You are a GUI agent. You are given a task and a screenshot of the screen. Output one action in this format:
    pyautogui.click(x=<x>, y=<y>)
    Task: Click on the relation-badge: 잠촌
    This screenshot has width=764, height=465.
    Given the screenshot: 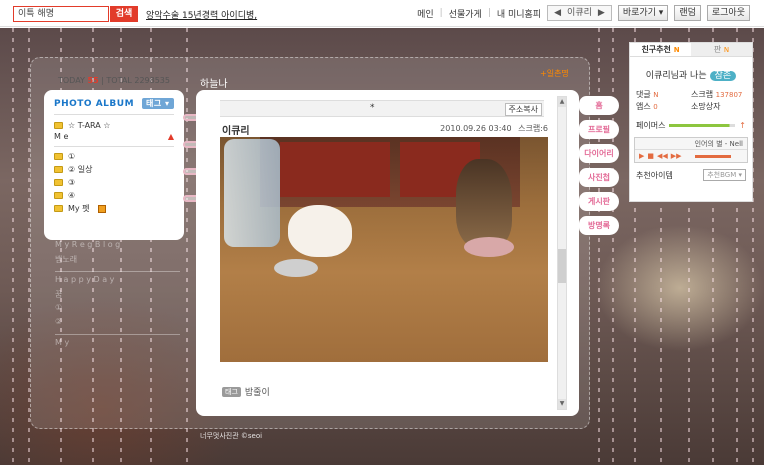 What is the action you would take?
    pyautogui.click(x=723, y=76)
    